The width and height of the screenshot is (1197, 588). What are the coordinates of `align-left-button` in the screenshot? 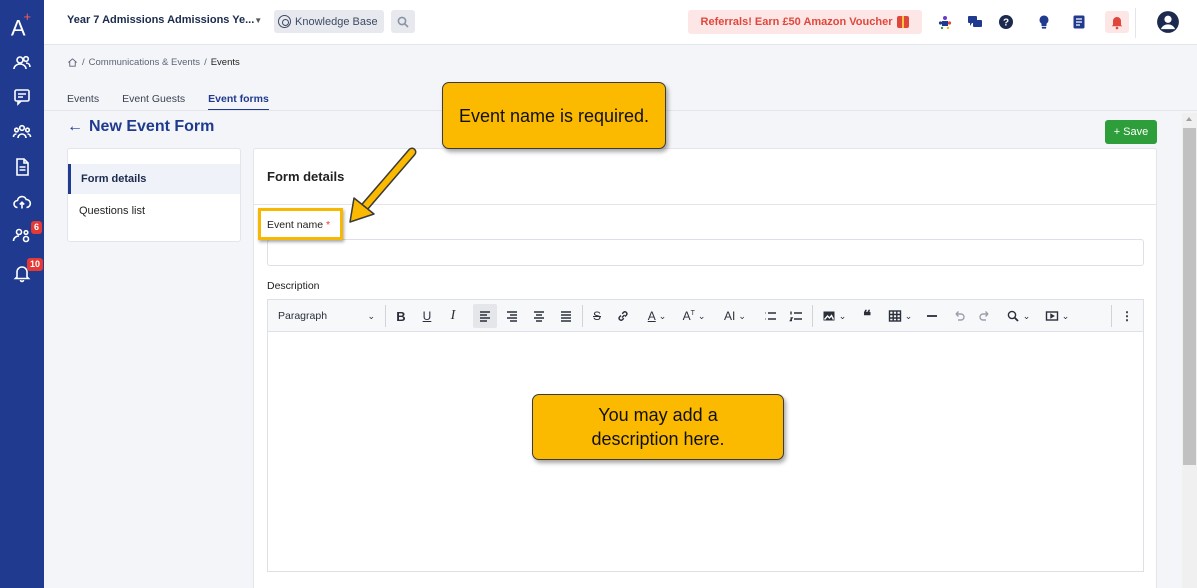 It's located at (485, 316).